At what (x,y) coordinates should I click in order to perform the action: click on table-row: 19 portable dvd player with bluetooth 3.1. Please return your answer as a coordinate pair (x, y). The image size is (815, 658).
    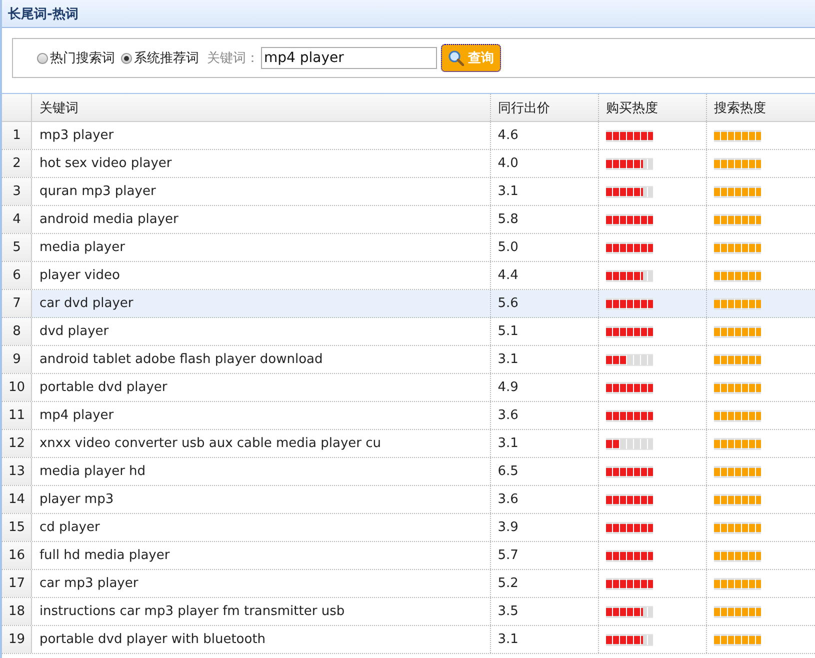
    Looking at the image, I should click on (408, 640).